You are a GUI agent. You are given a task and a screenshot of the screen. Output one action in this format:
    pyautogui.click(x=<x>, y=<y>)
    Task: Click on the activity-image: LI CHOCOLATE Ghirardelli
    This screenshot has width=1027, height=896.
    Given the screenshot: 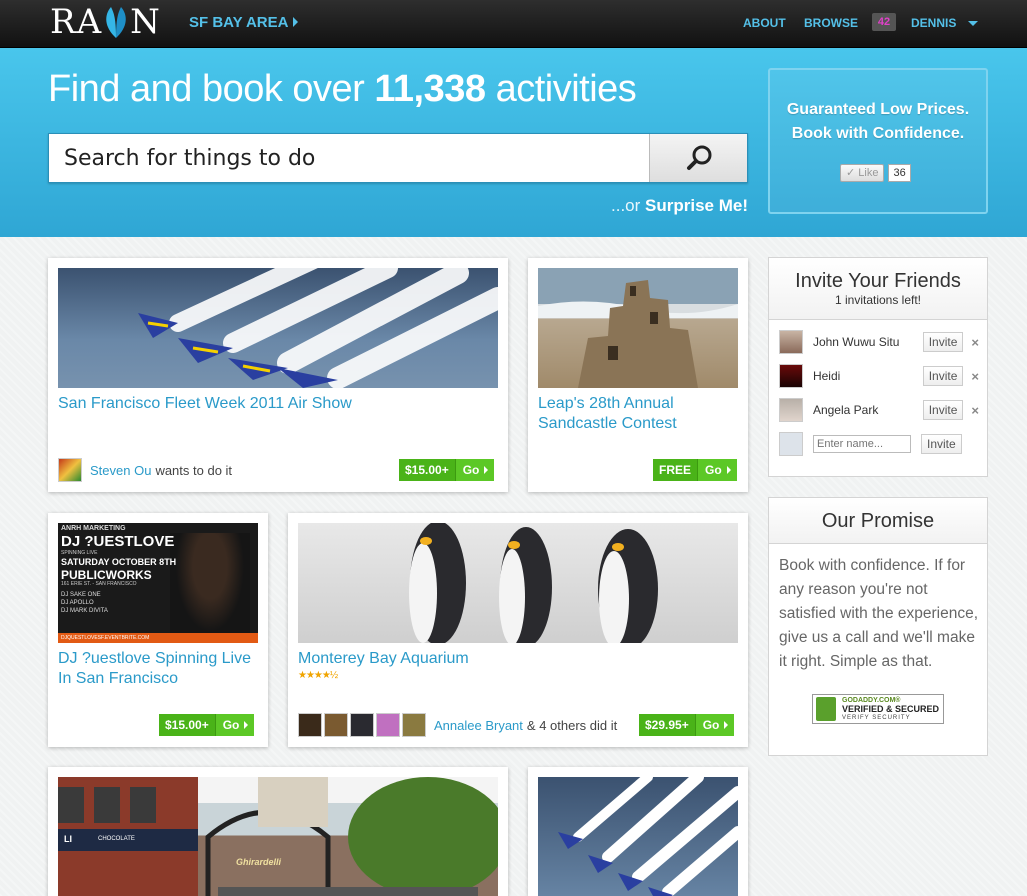 What is the action you would take?
    pyautogui.click(x=278, y=836)
    